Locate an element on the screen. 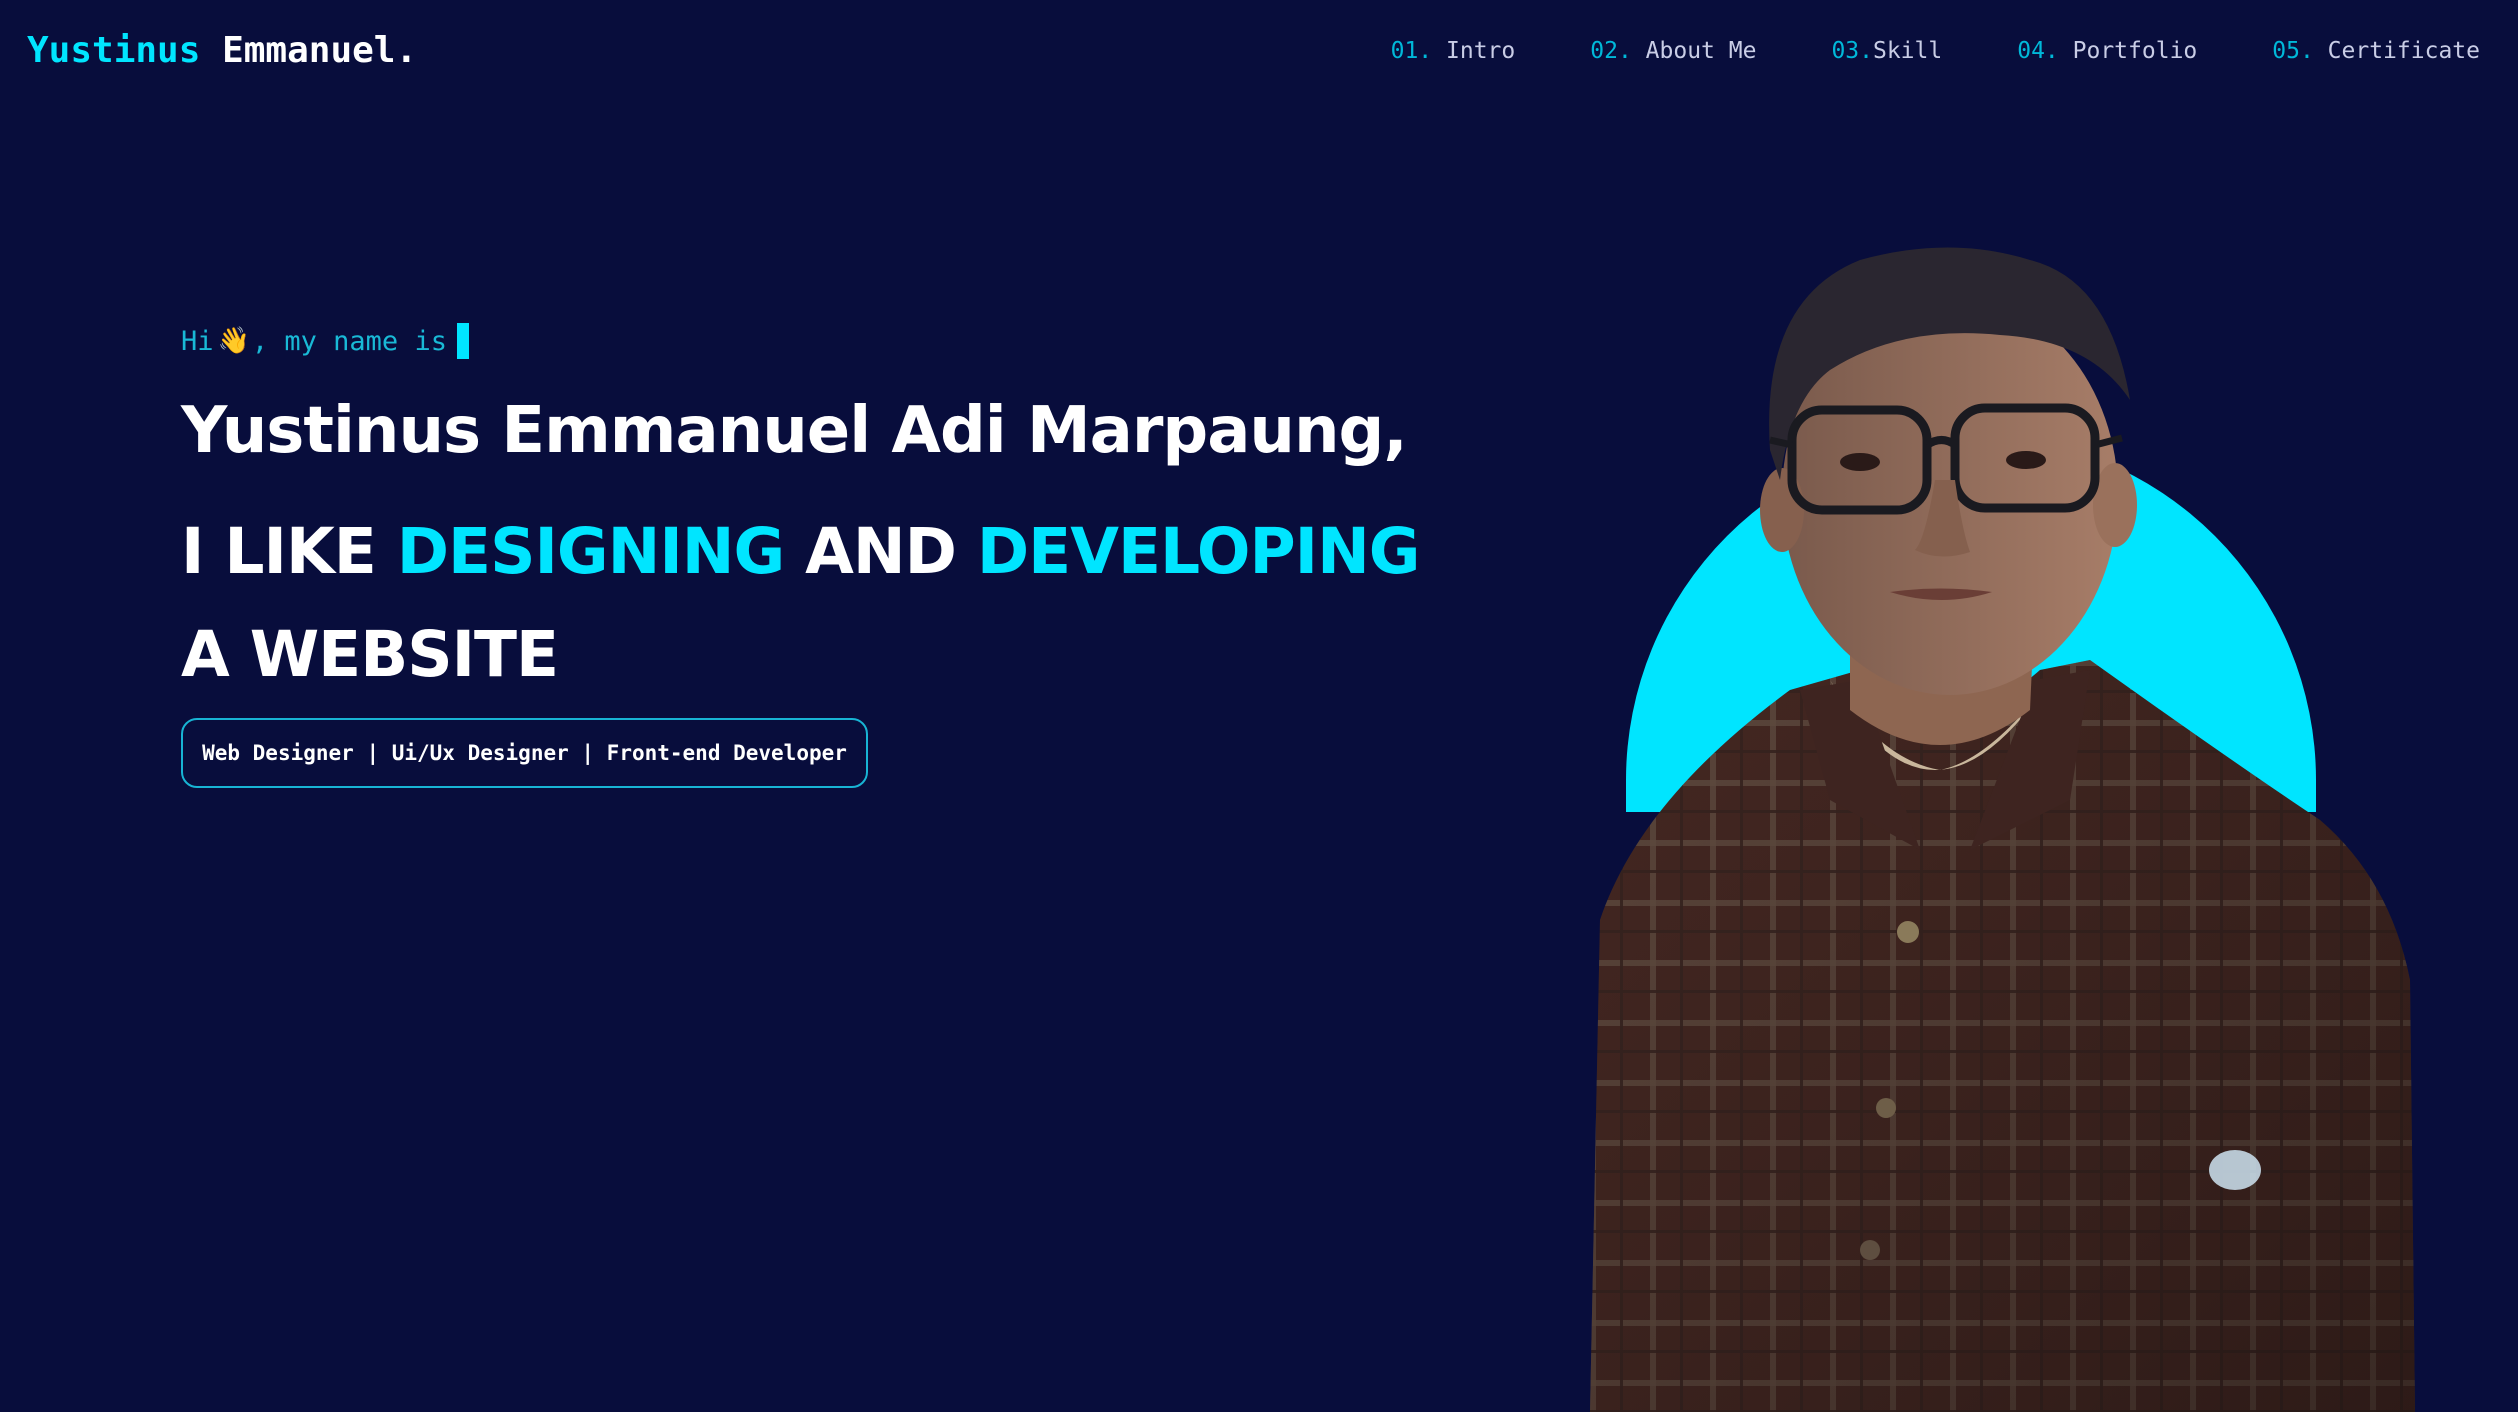 This screenshot has width=2518, height=1412. nav-item-label: Certificate is located at coordinates (2403, 51).